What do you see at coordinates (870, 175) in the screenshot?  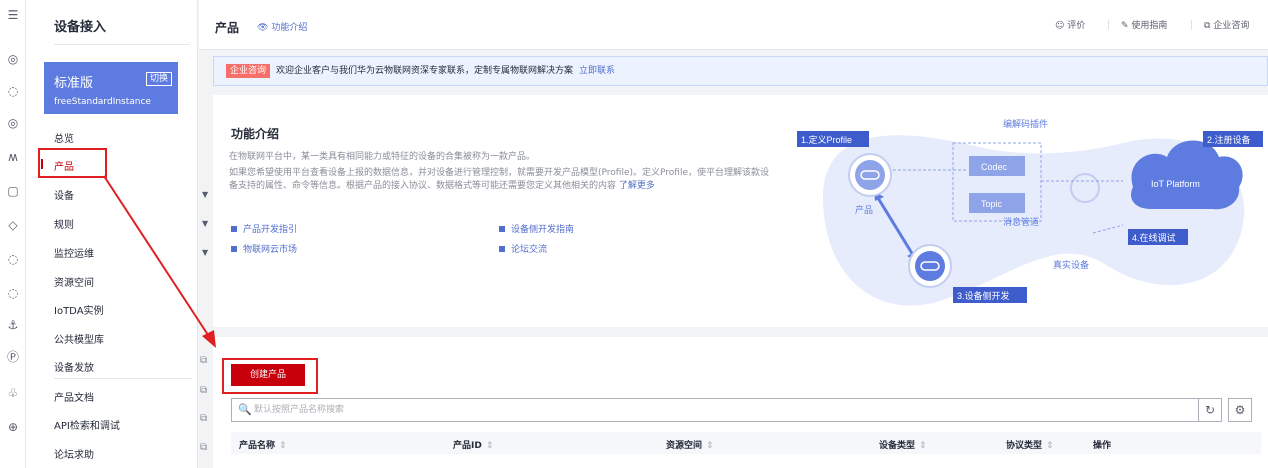 I see `product-node-core` at bounding box center [870, 175].